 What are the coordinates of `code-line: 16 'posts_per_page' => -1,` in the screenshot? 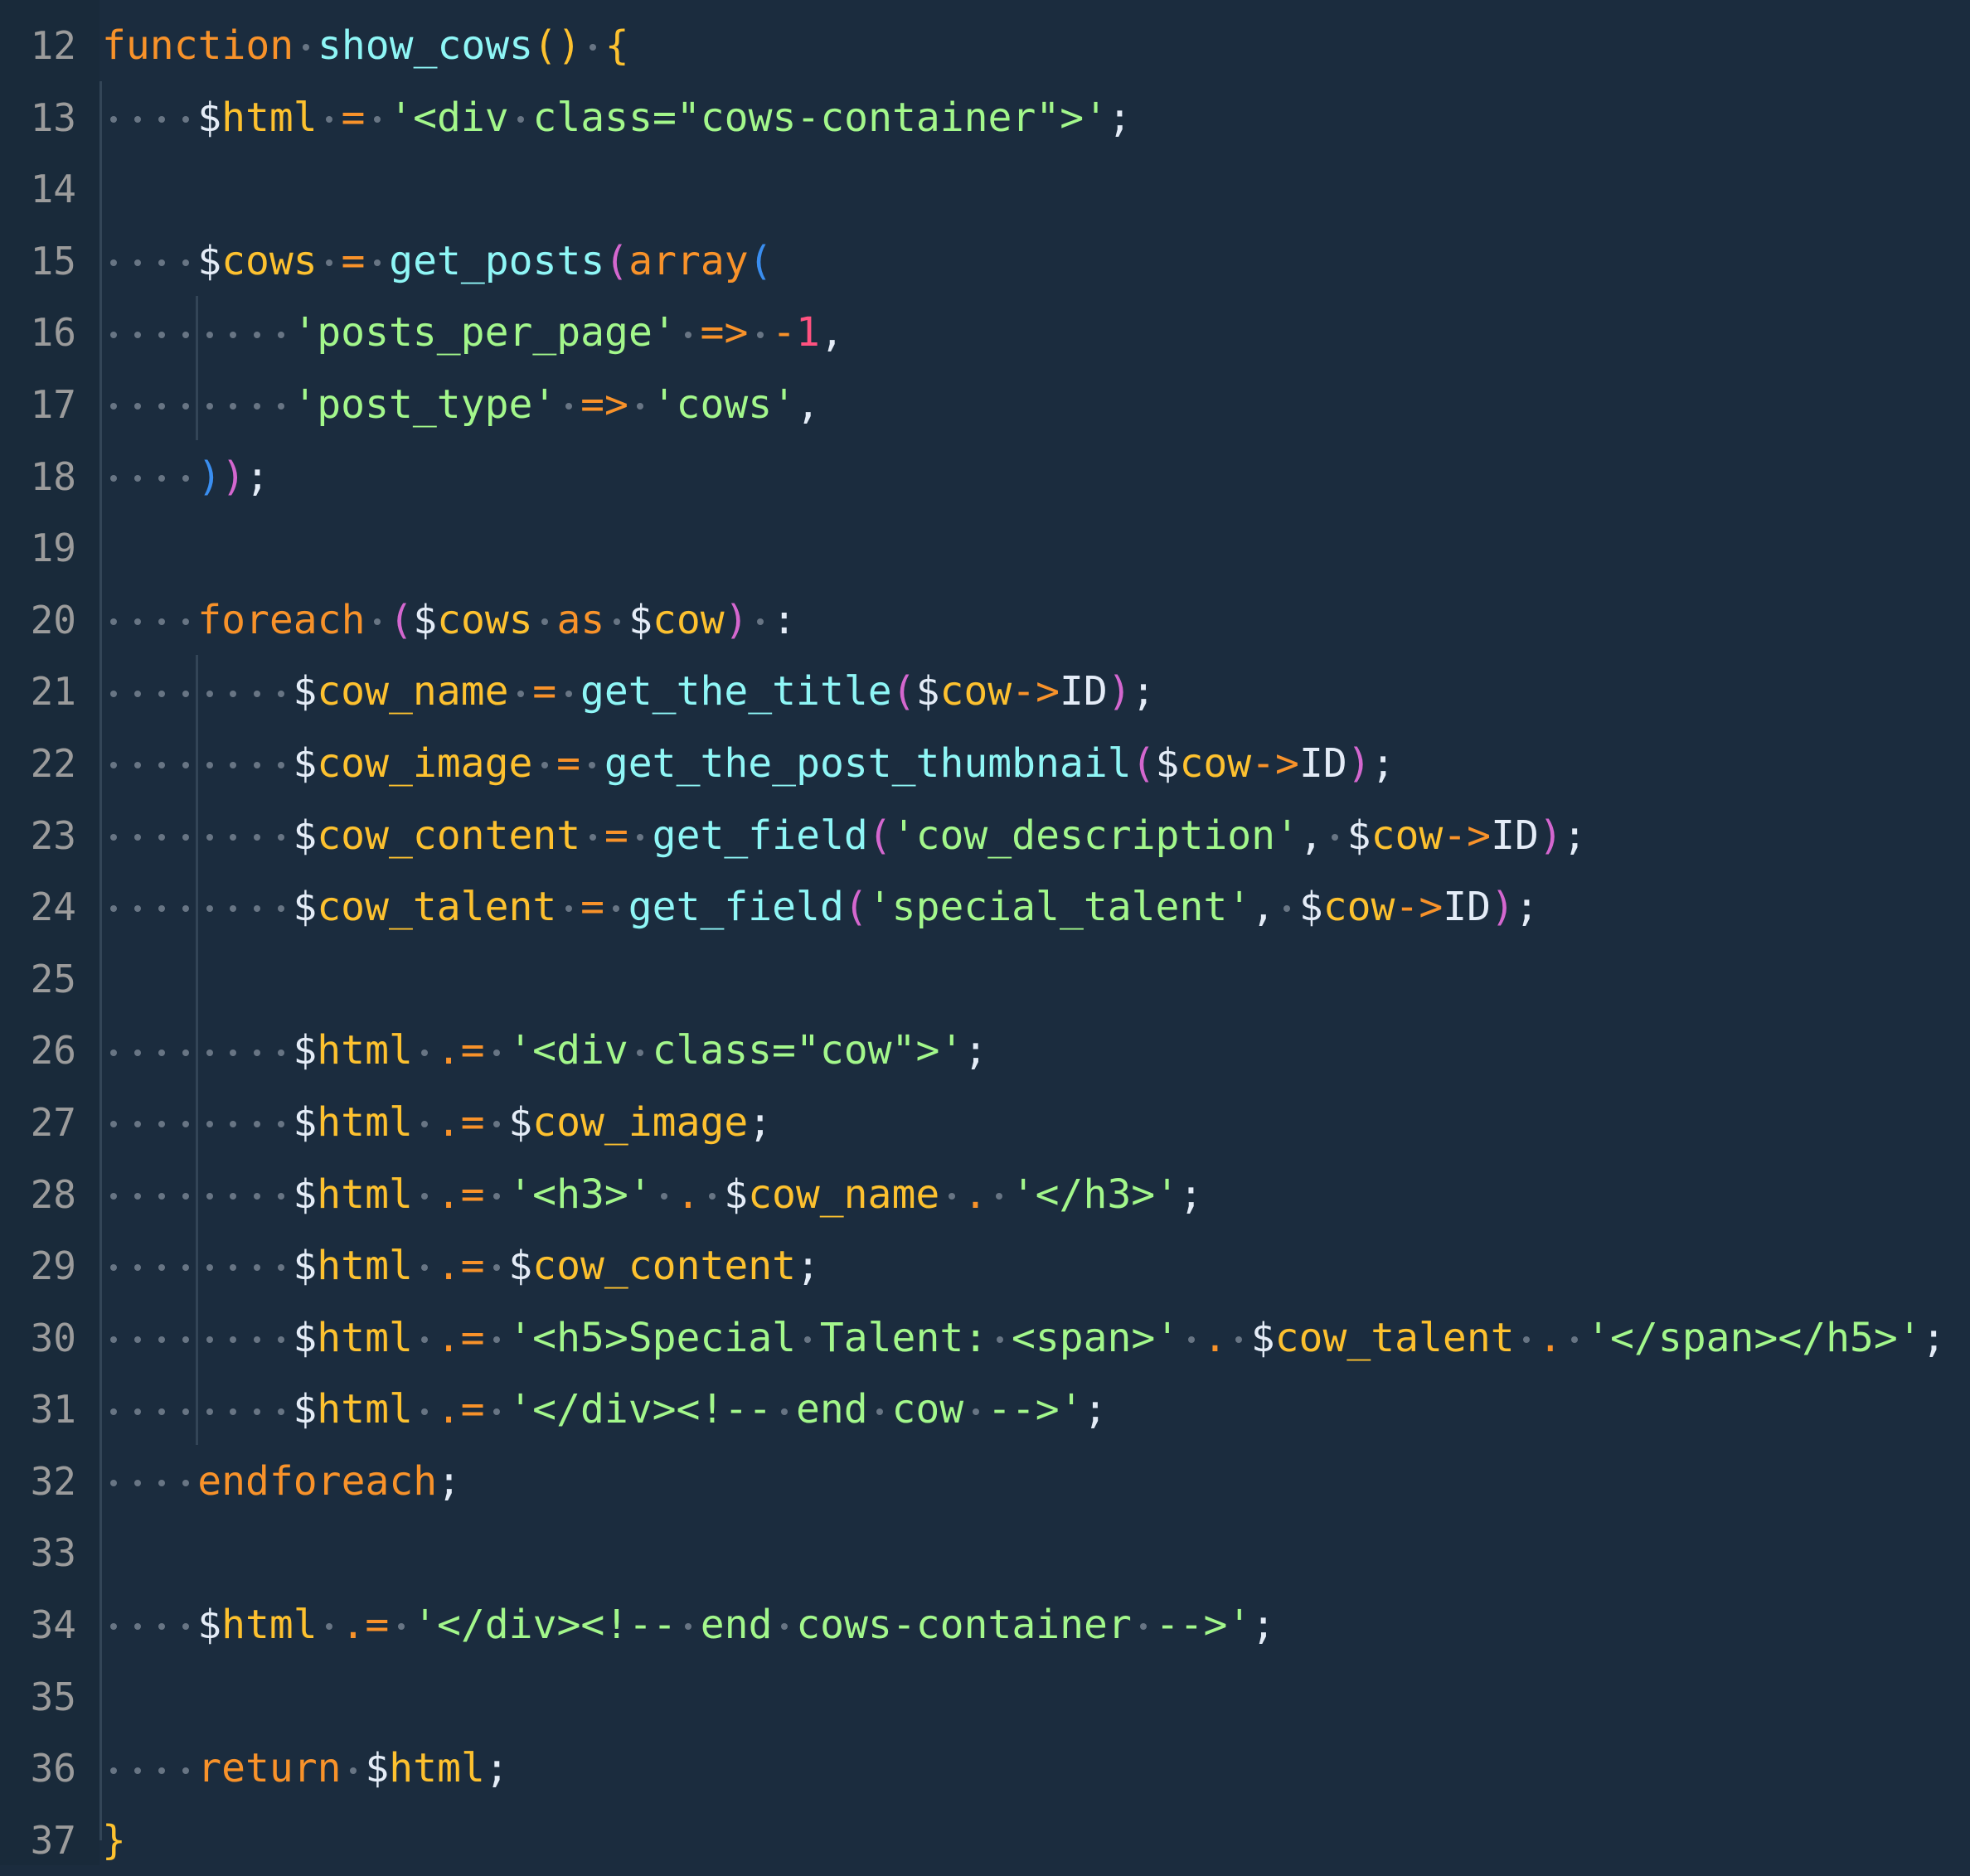 It's located at (985, 333).